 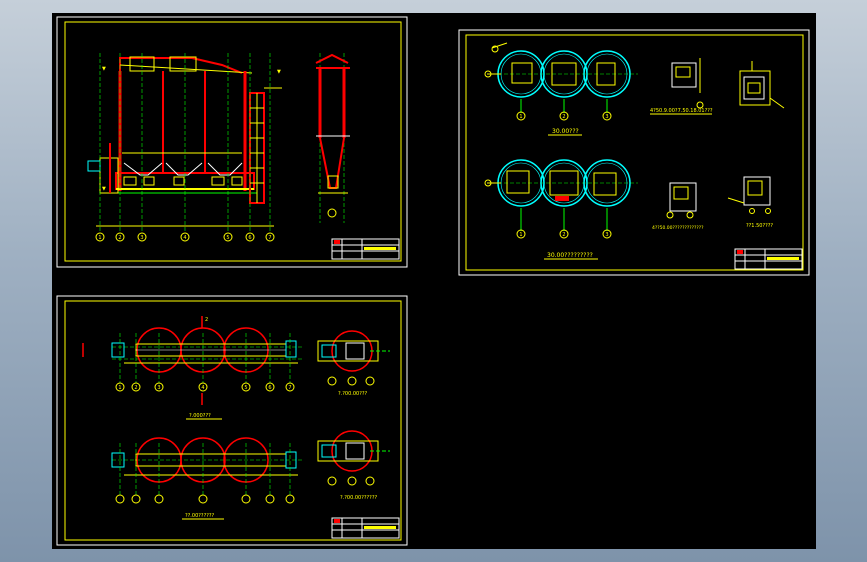 I want to click on detail-caption: 4??50.00?????????????, so click(x=678, y=228).